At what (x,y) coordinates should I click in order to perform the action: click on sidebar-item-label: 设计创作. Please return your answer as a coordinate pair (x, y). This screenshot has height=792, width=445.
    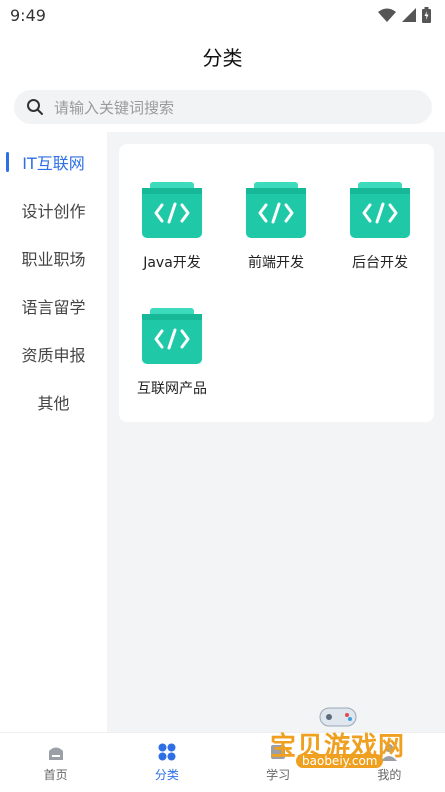
    Looking at the image, I should click on (53, 211).